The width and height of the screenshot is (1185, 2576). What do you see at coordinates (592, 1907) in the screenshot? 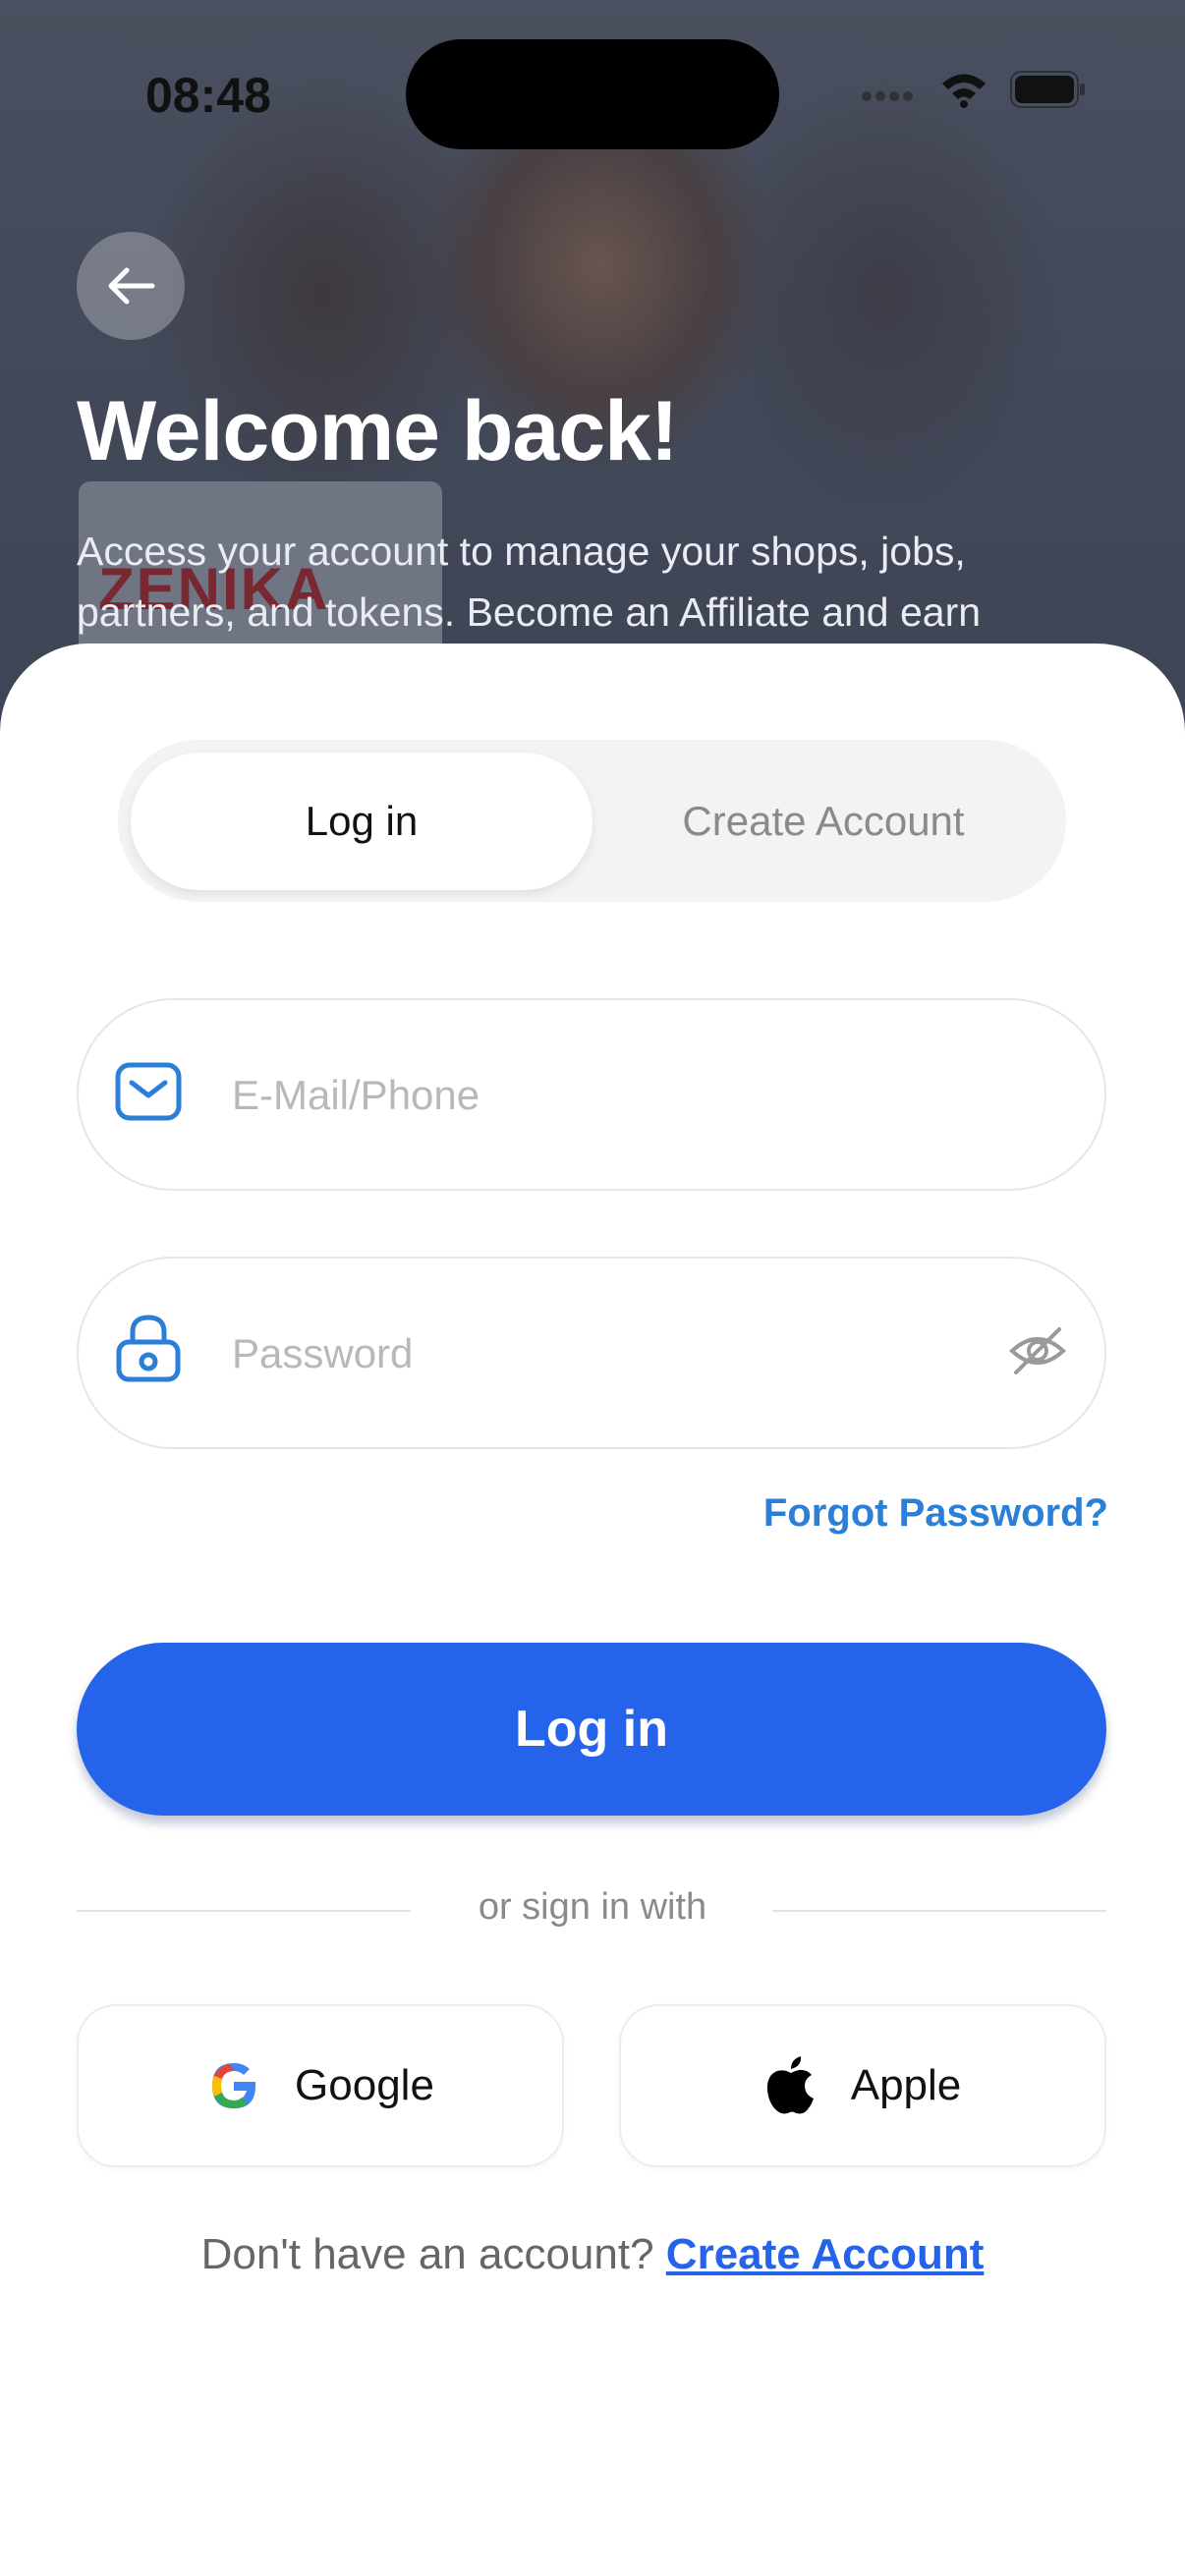
I see `divider-label: or sign in with` at bounding box center [592, 1907].